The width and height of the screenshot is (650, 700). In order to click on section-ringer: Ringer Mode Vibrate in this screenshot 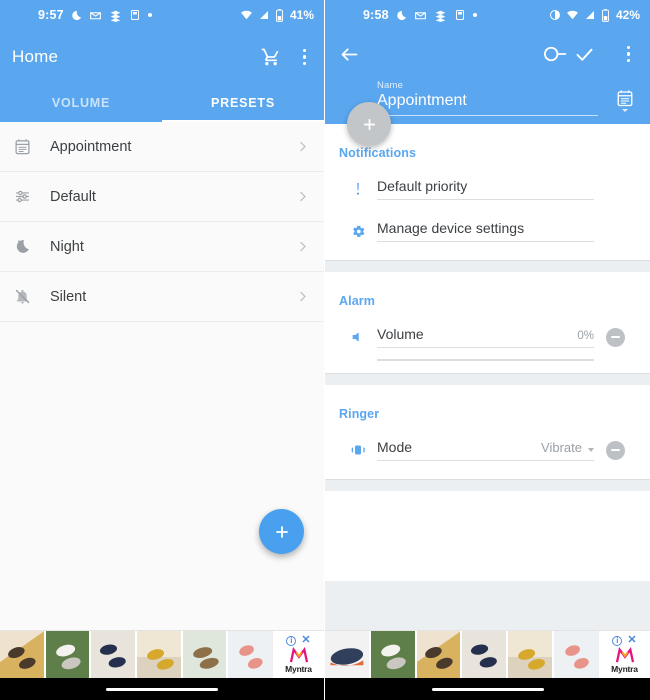, I will do `click(487, 432)`.